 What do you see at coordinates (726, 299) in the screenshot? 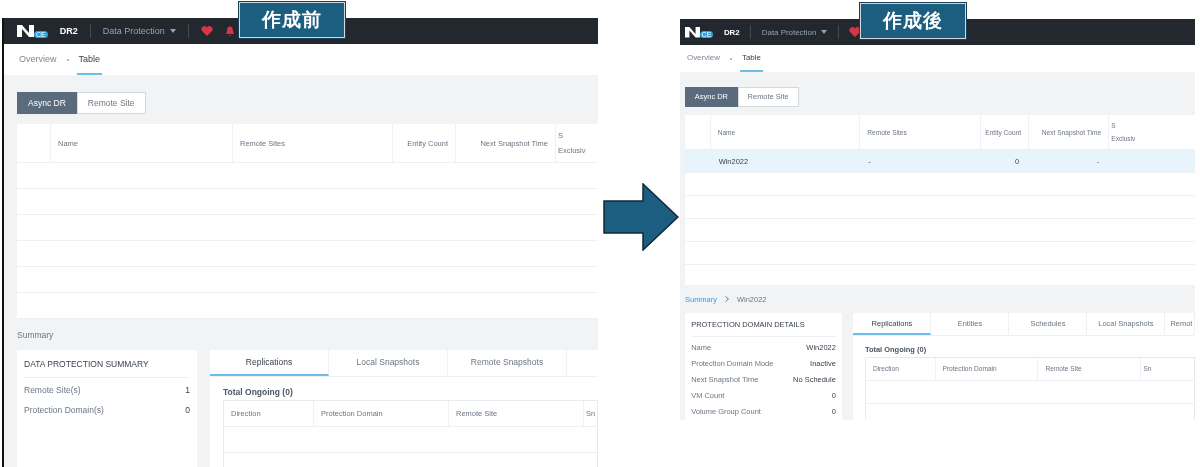
I see `chevron-icon` at bounding box center [726, 299].